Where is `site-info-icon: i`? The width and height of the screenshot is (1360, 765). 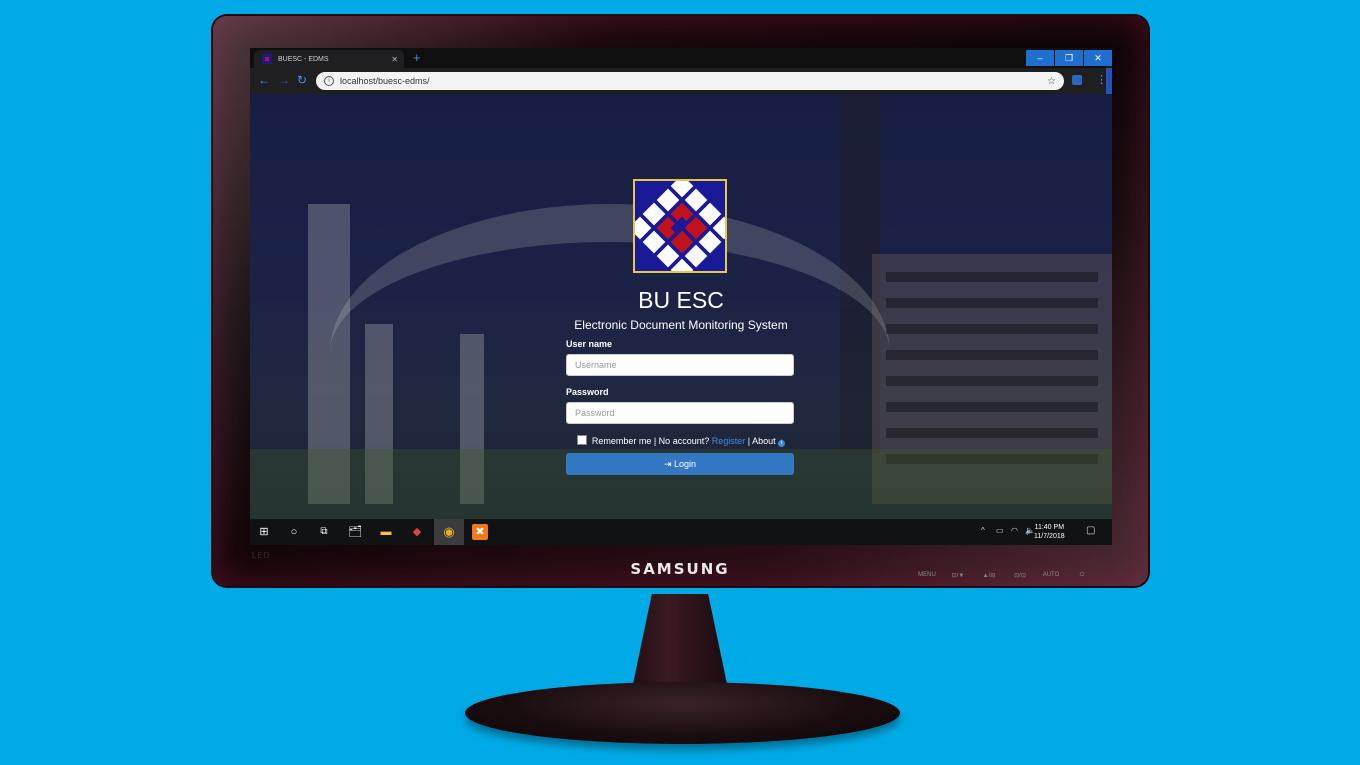
site-info-icon: i is located at coordinates (329, 81).